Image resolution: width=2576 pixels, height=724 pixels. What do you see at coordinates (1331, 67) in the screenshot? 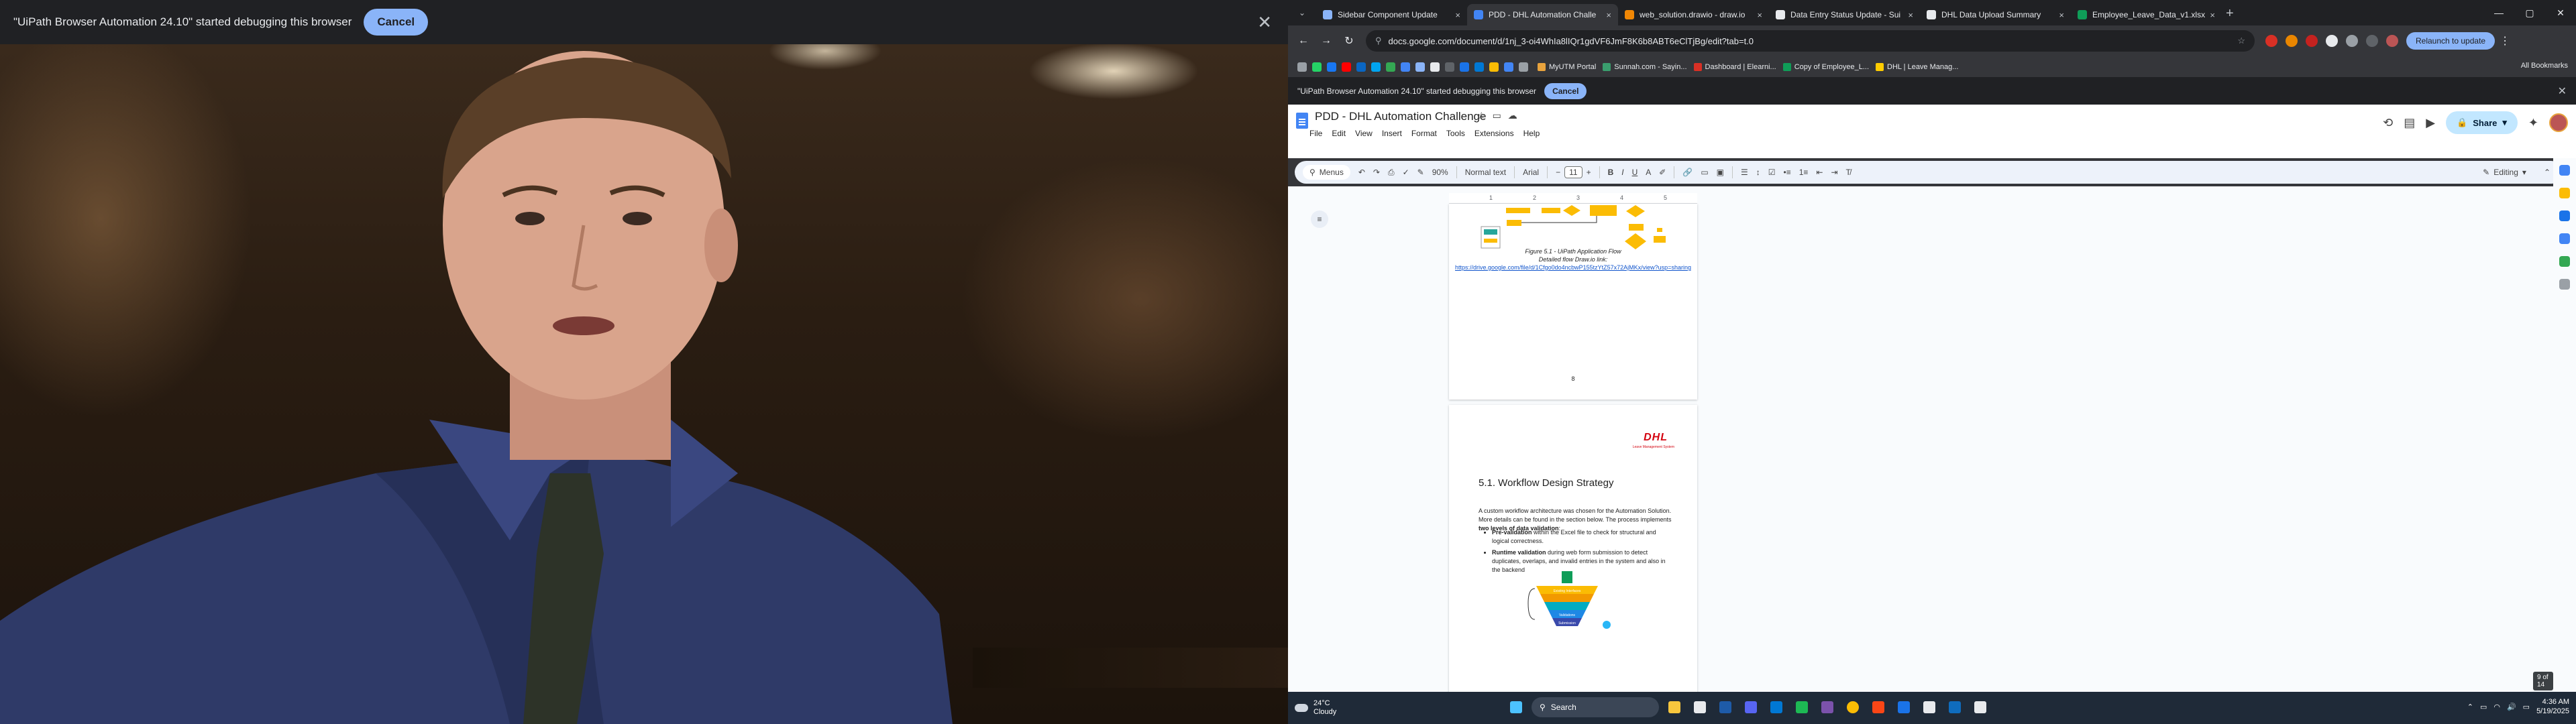
I see `facebook-bookmark-icon` at bounding box center [1331, 67].